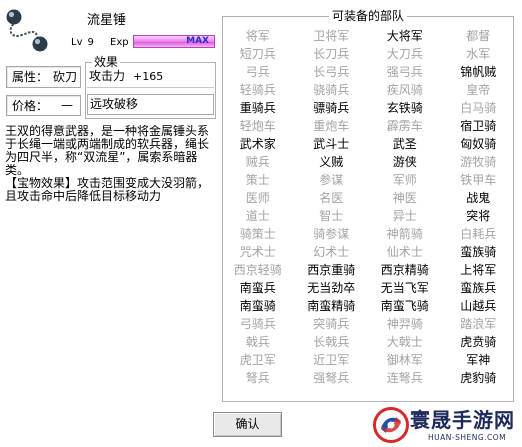  Describe the element at coordinates (478, 378) in the screenshot. I see `unit-cell: 虎豹骑` at that location.